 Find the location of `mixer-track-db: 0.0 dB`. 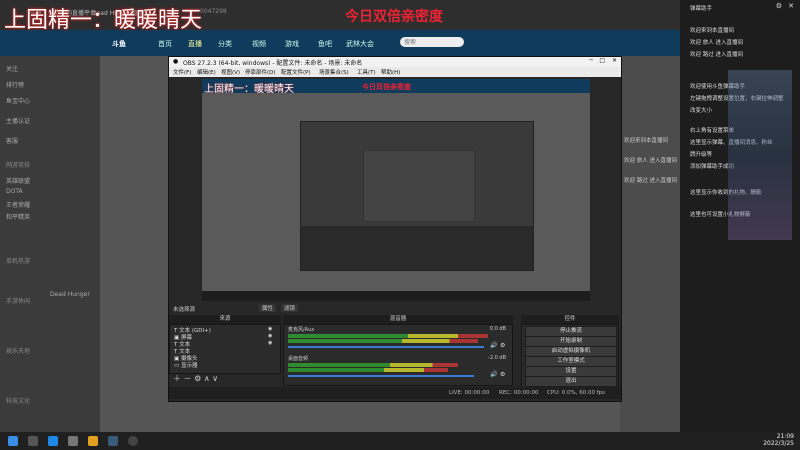

mixer-track-db: 0.0 dB is located at coordinates (497, 329).